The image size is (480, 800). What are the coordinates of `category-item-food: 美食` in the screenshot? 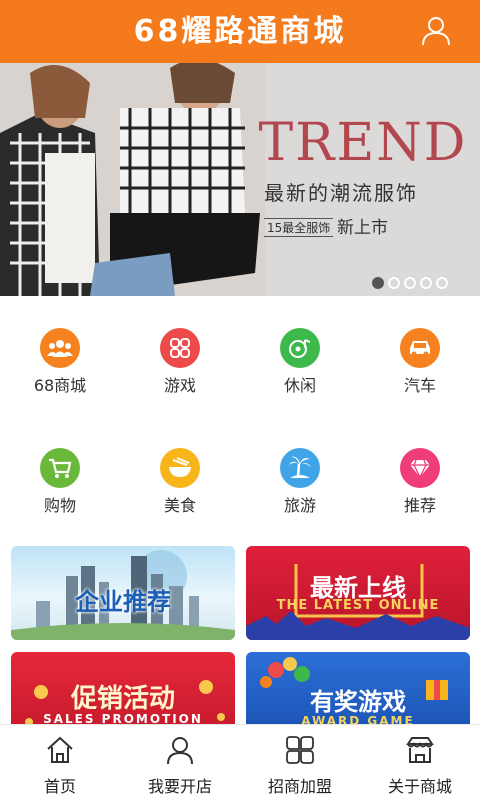 It's located at (180, 482).